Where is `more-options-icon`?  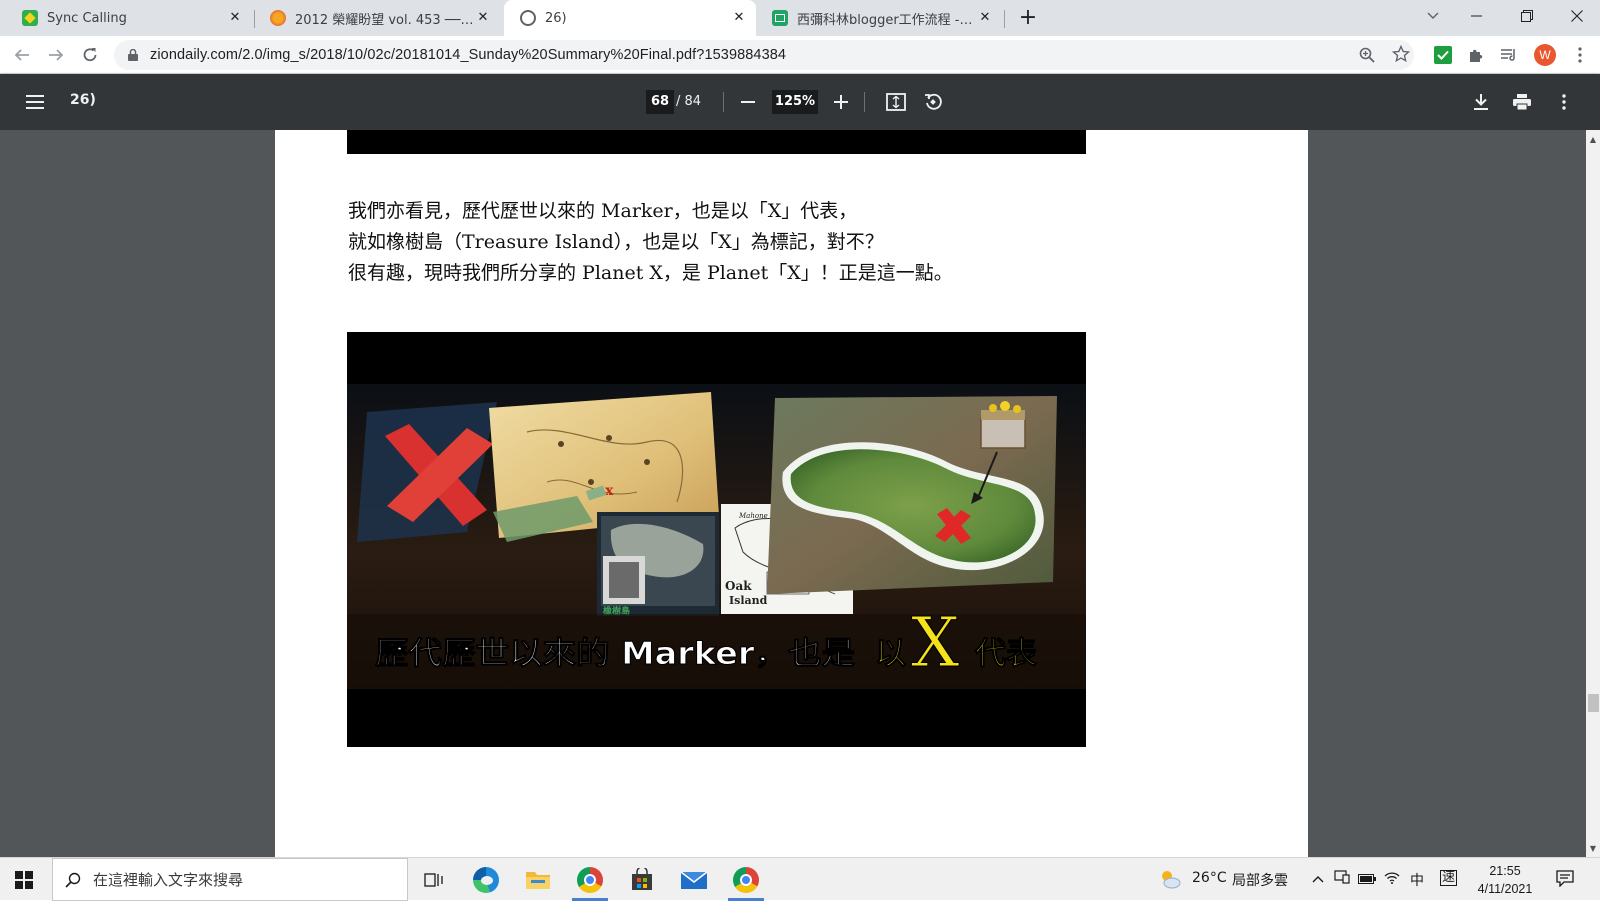 more-options-icon is located at coordinates (1564, 102).